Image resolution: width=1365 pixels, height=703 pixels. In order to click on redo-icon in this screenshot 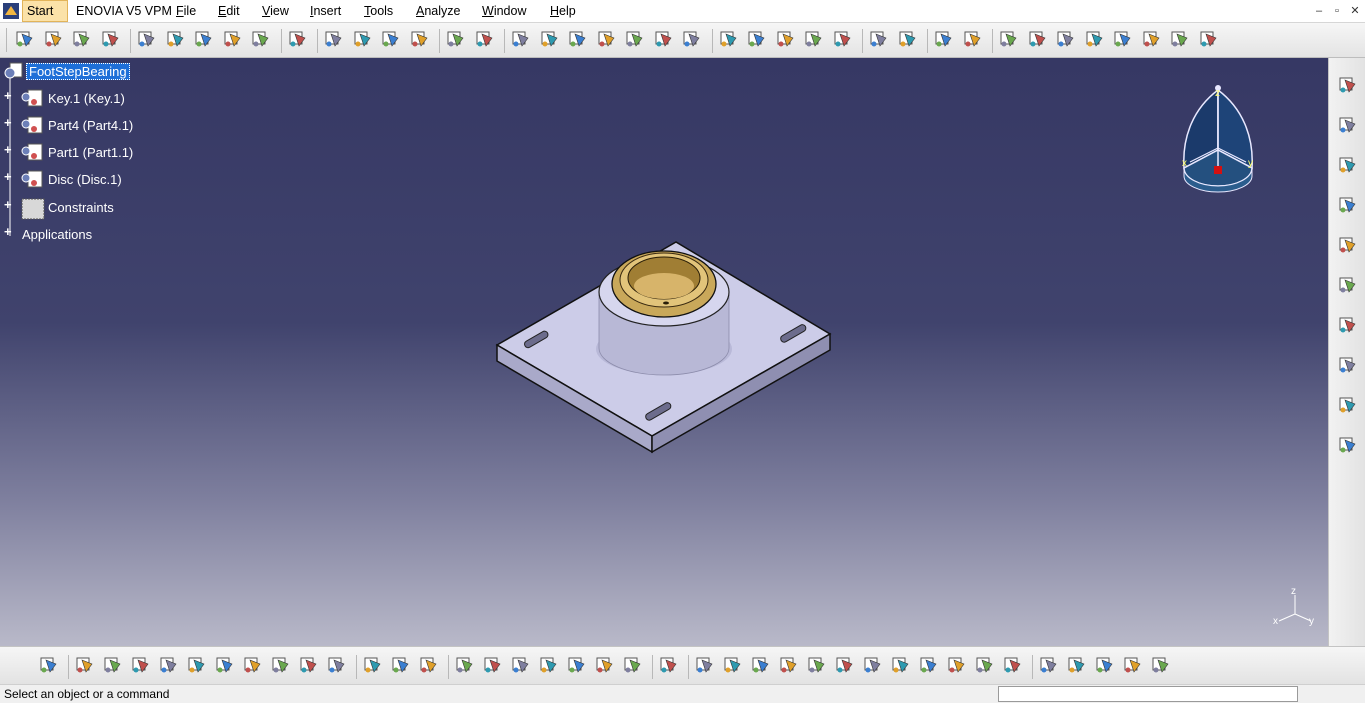, I will do `click(309, 665)`.